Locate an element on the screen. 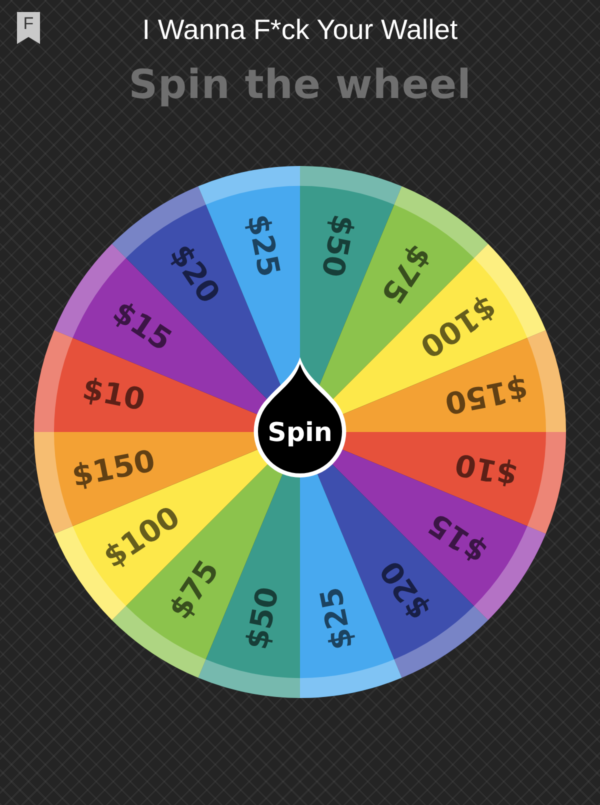  spin-pointer-icon is located at coordinates (300, 417).